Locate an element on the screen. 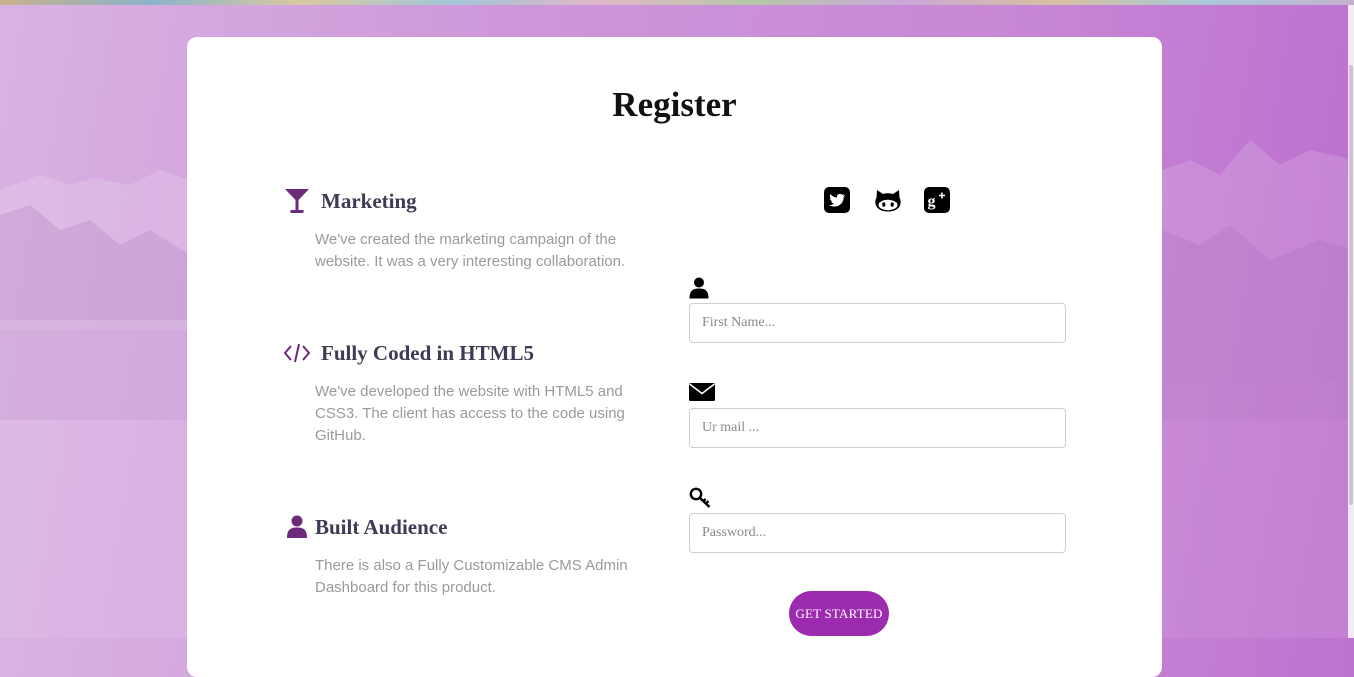 The height and width of the screenshot is (677, 1354). svg-text: g is located at coordinates (932, 201).